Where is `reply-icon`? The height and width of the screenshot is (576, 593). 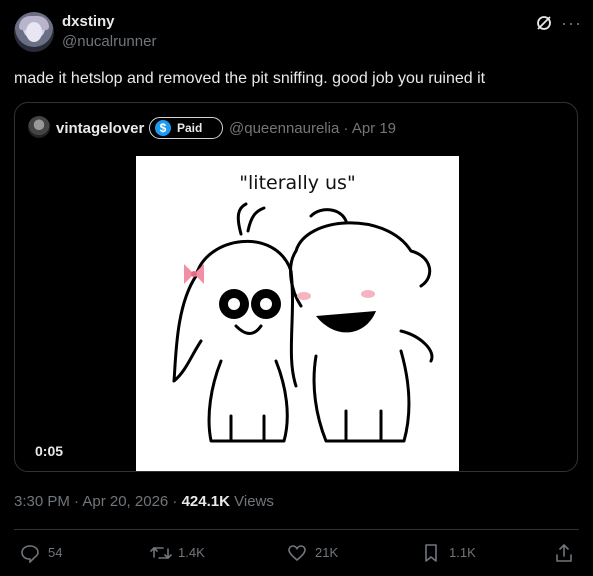
reply-icon is located at coordinates (30, 554).